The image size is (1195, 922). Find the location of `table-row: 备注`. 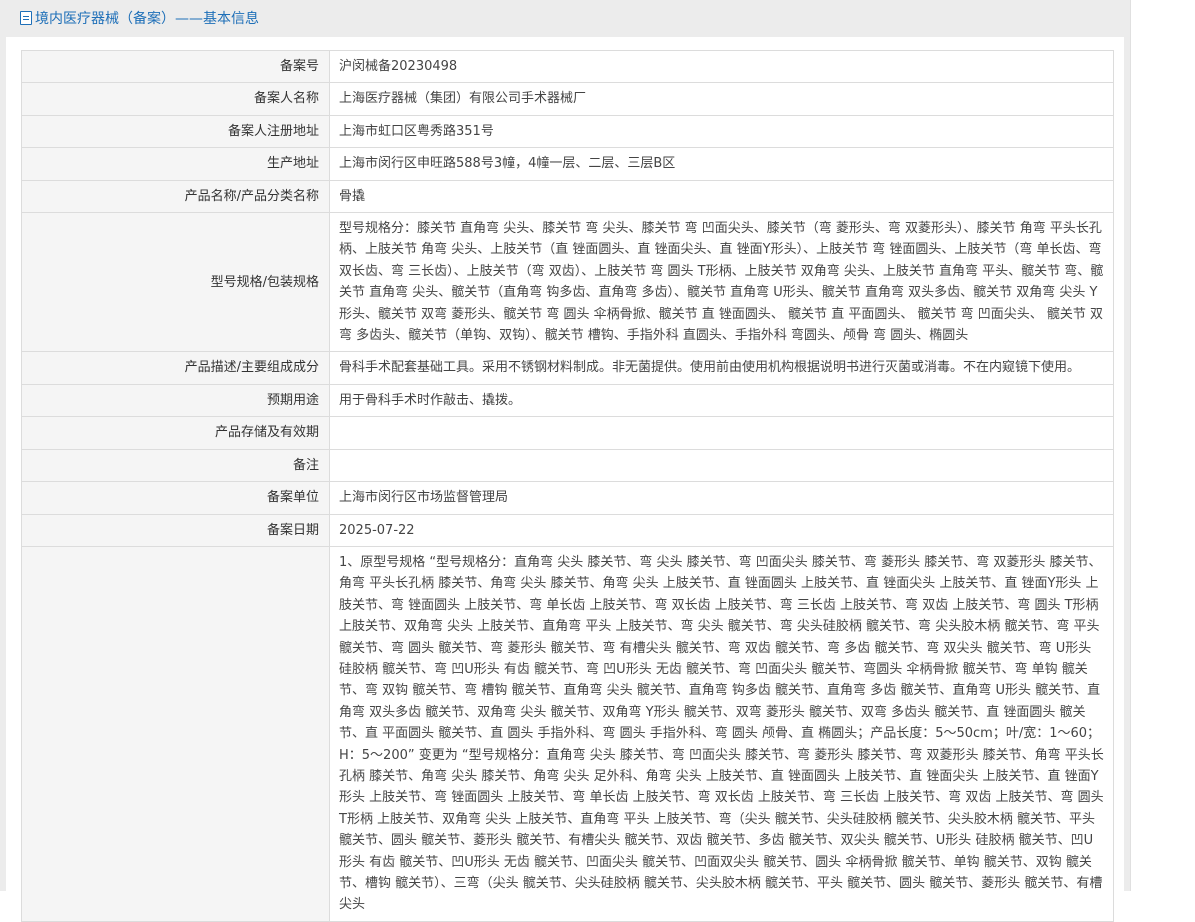

table-row: 备注 is located at coordinates (567, 465).